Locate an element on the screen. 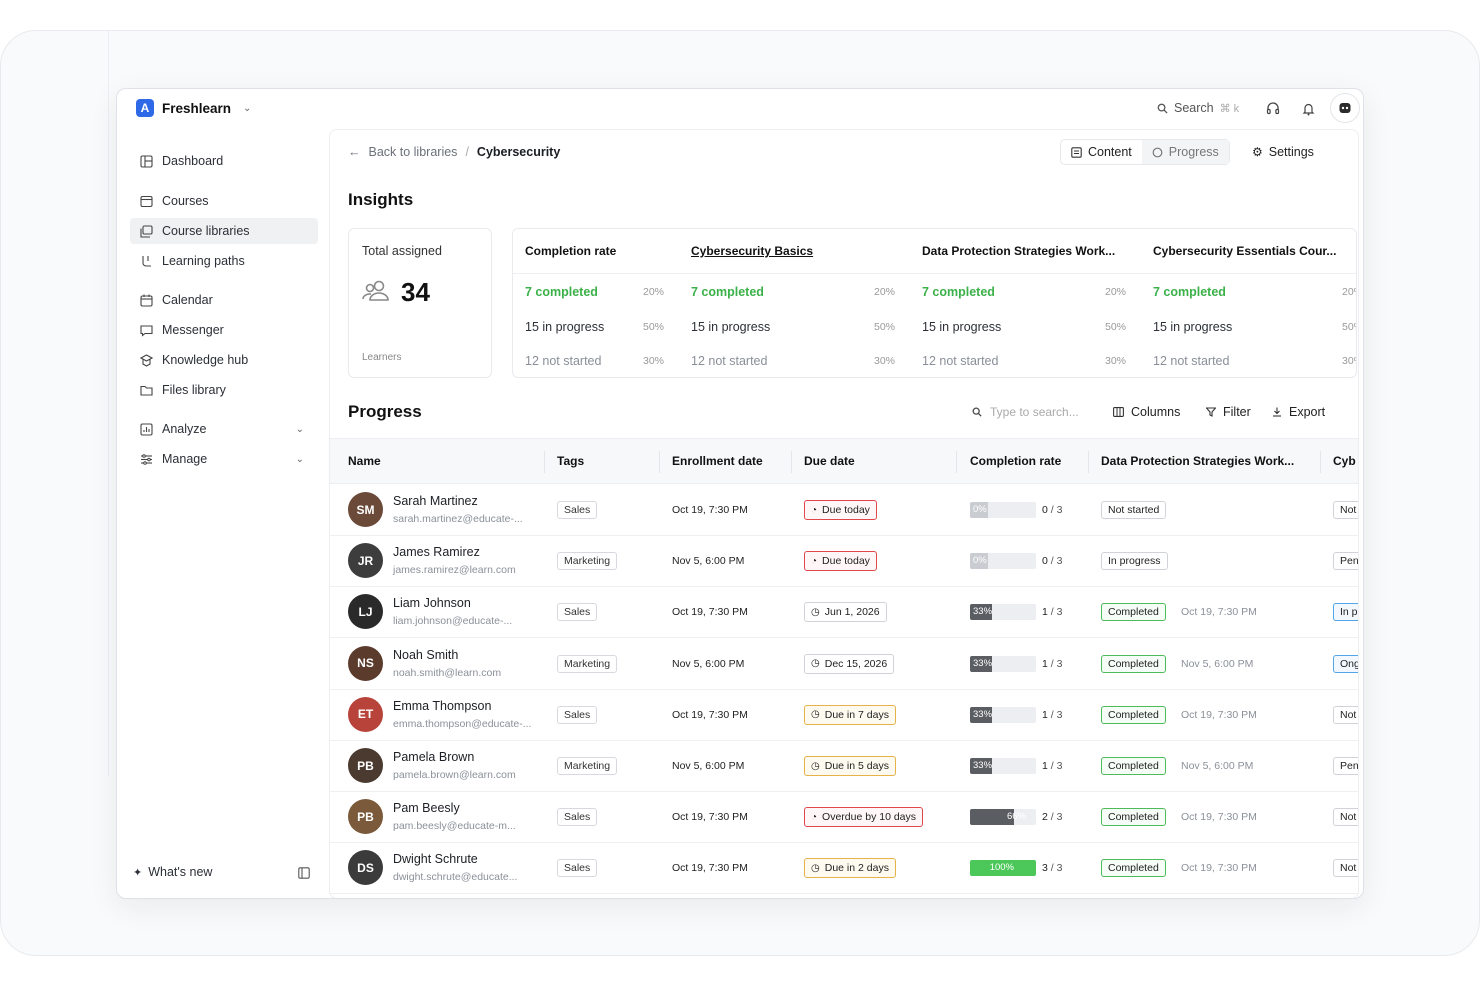  not-started-count: 12 not started is located at coordinates (960, 361).